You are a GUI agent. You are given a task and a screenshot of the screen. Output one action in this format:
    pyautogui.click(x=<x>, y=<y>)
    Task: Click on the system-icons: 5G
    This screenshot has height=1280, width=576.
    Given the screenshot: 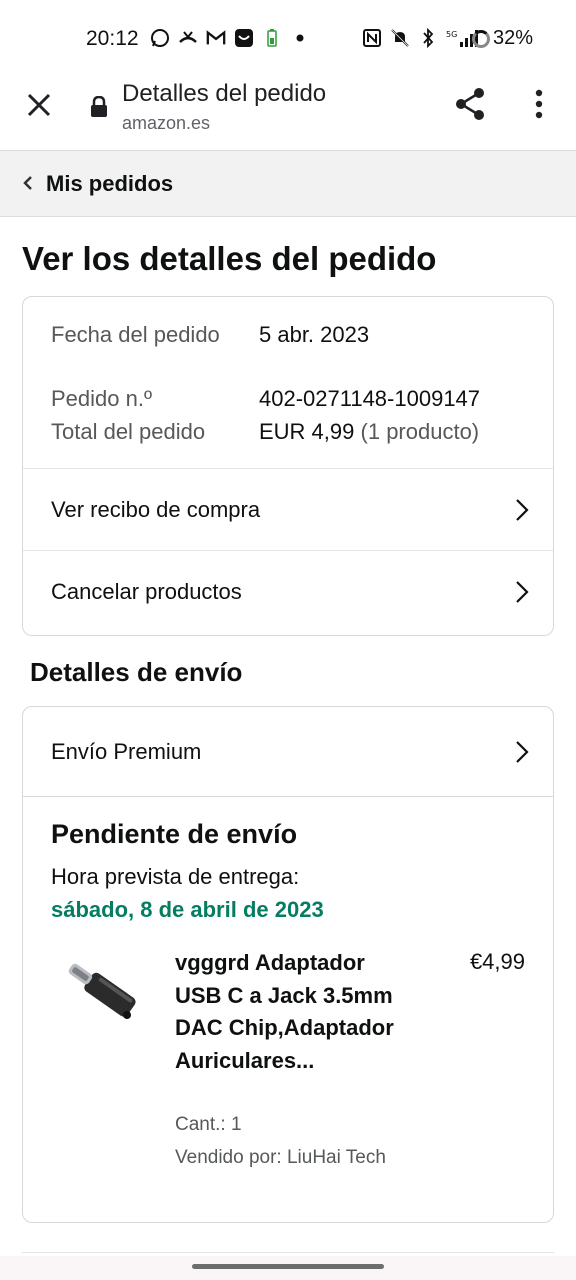 What is the action you would take?
    pyautogui.click(x=421, y=38)
    